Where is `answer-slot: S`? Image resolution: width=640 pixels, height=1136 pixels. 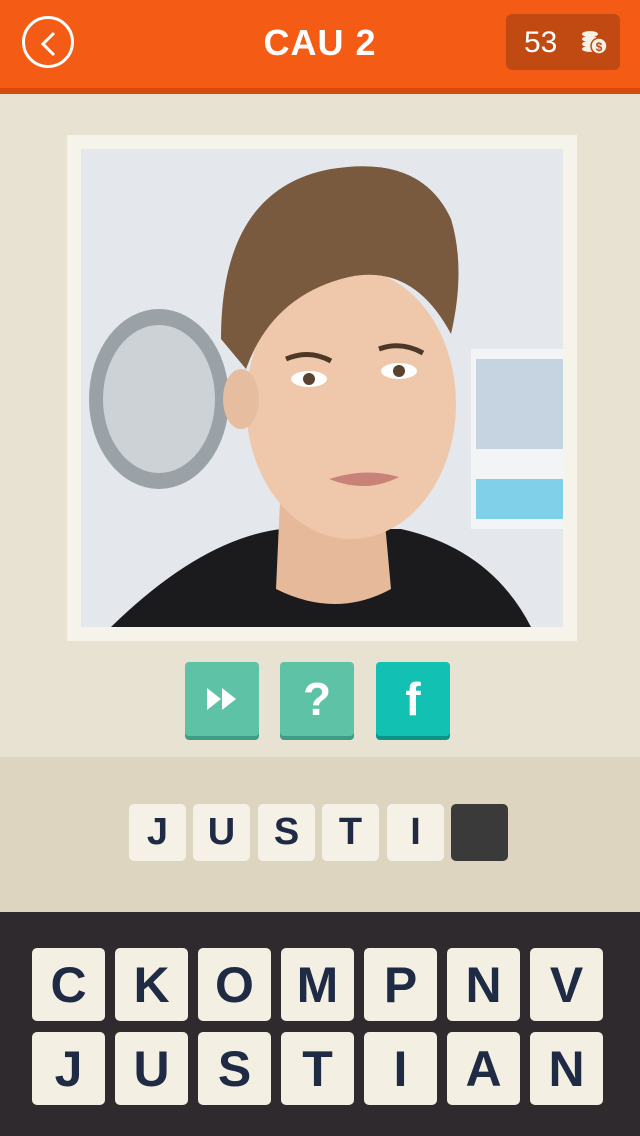
answer-slot: S is located at coordinates (286, 832).